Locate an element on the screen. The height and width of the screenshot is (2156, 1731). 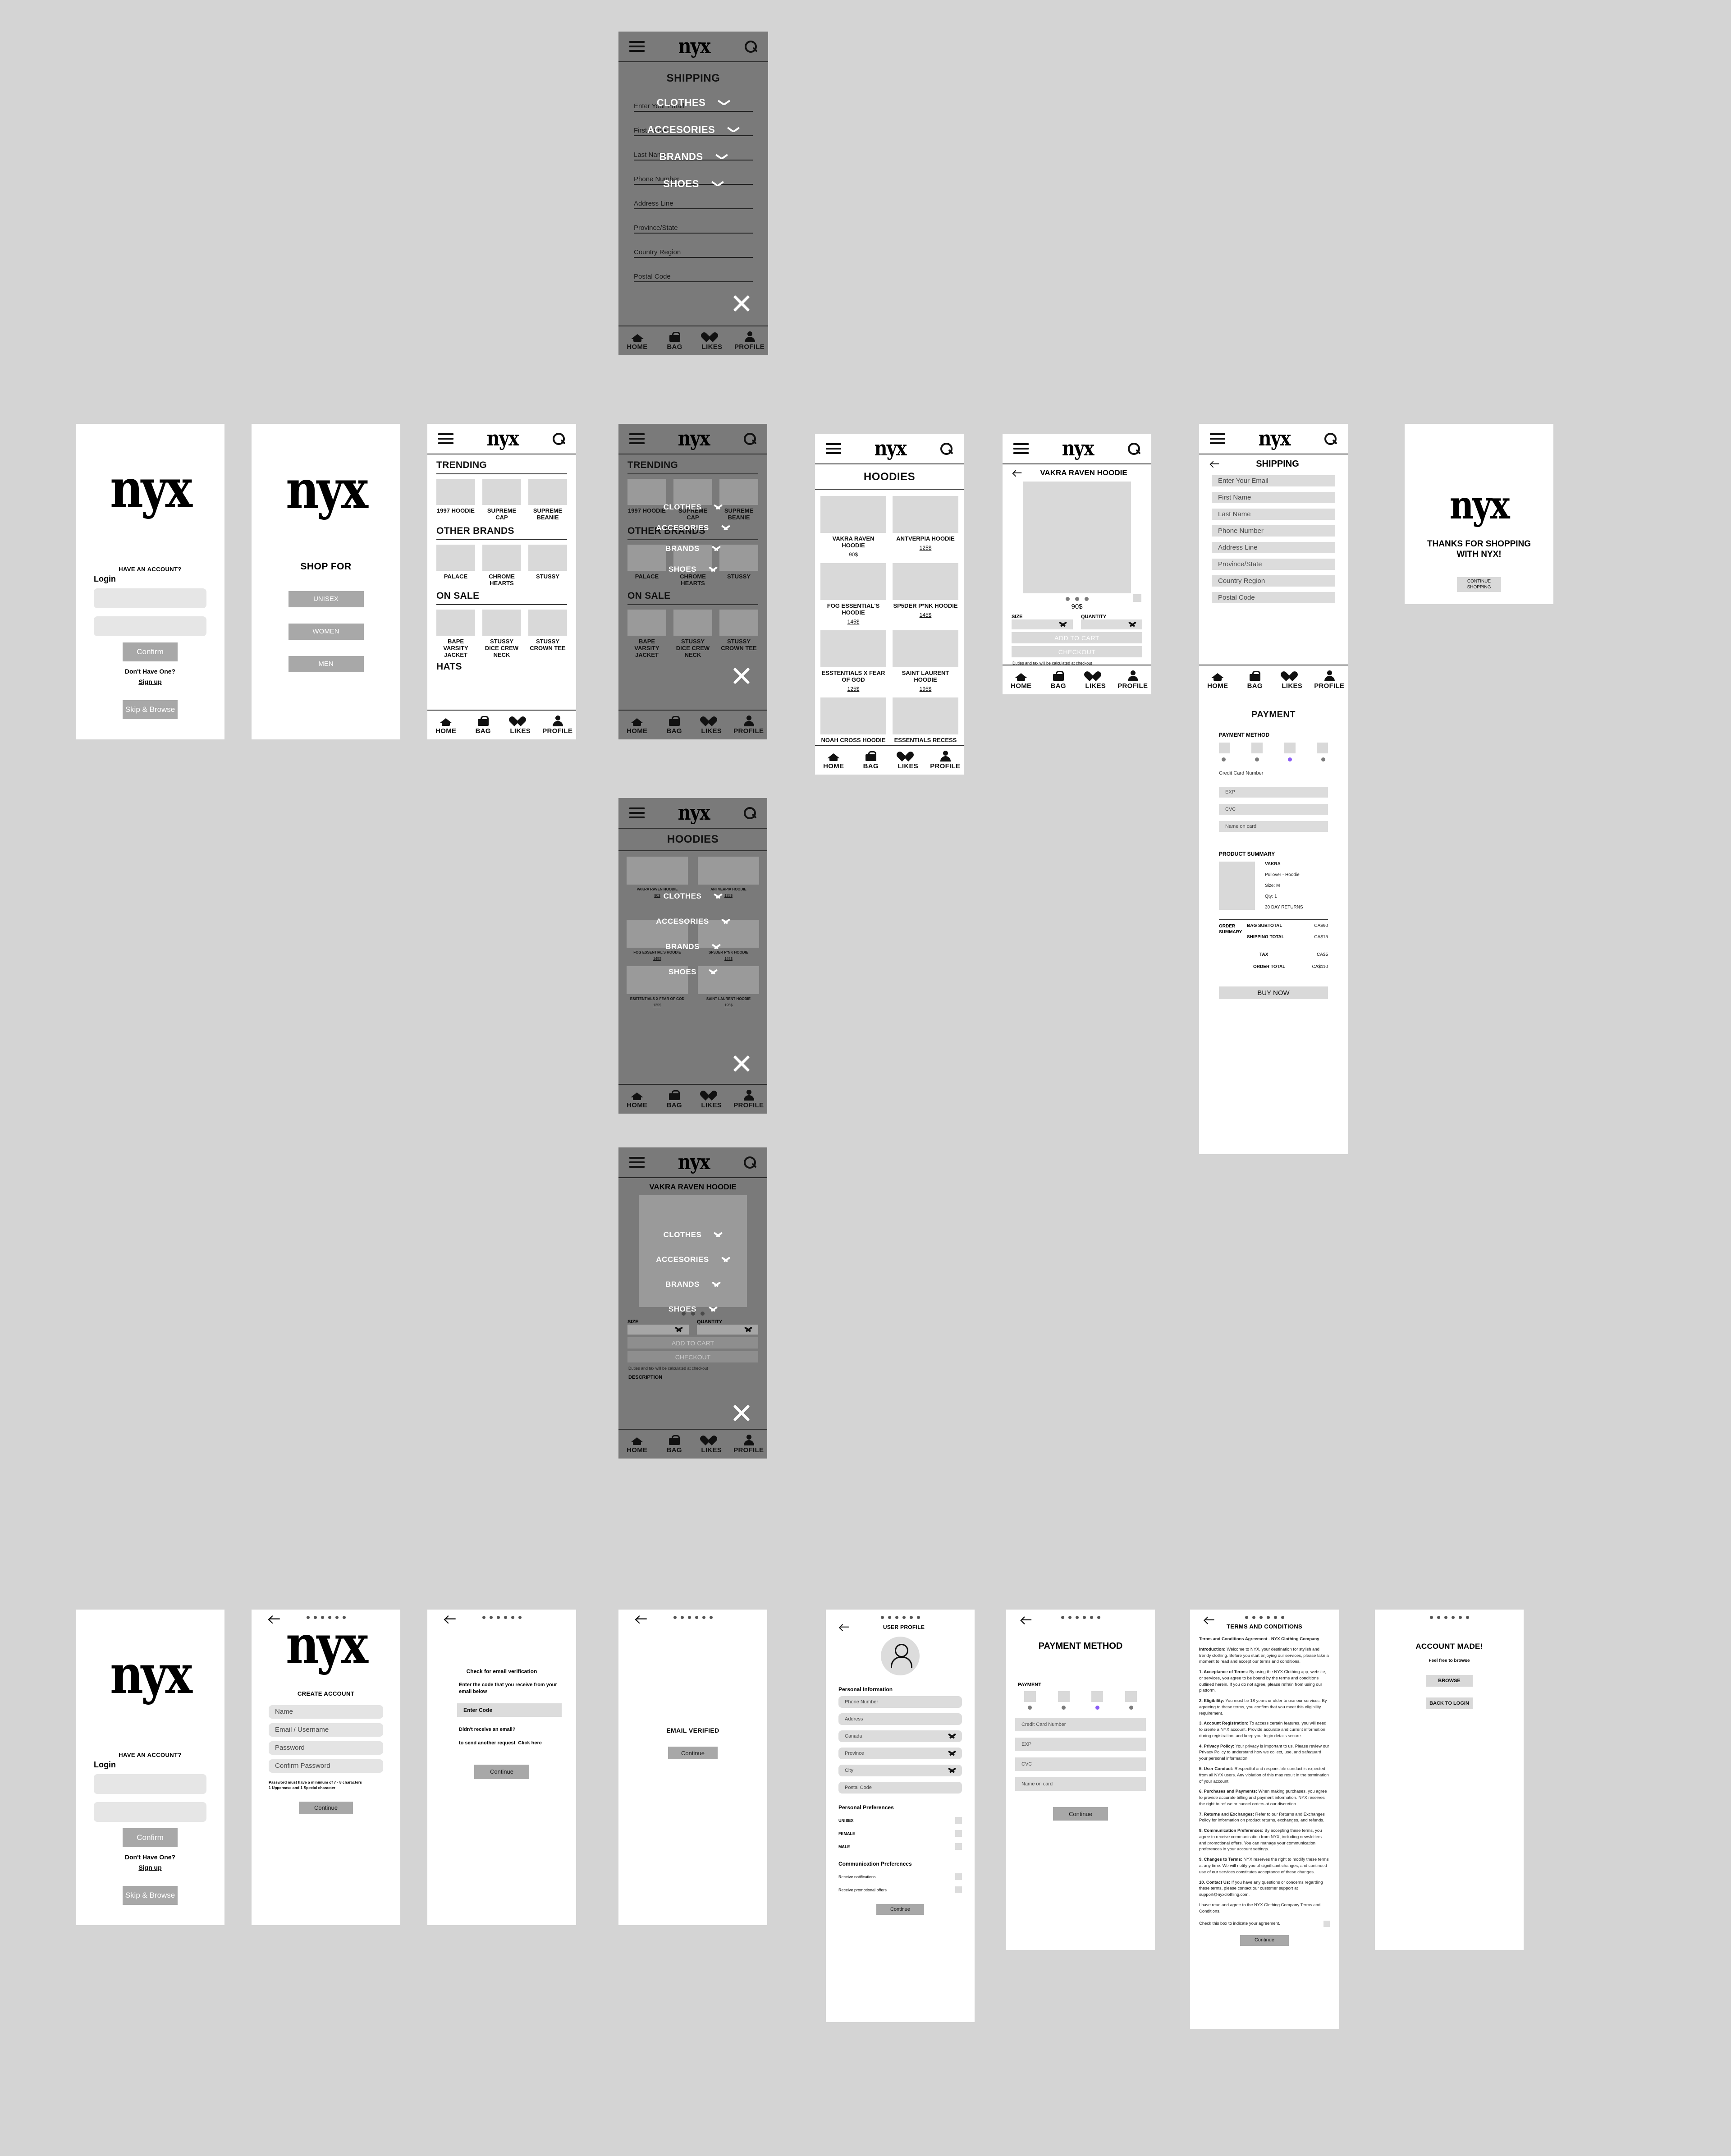
product-card: PALACE is located at coordinates (455, 565).